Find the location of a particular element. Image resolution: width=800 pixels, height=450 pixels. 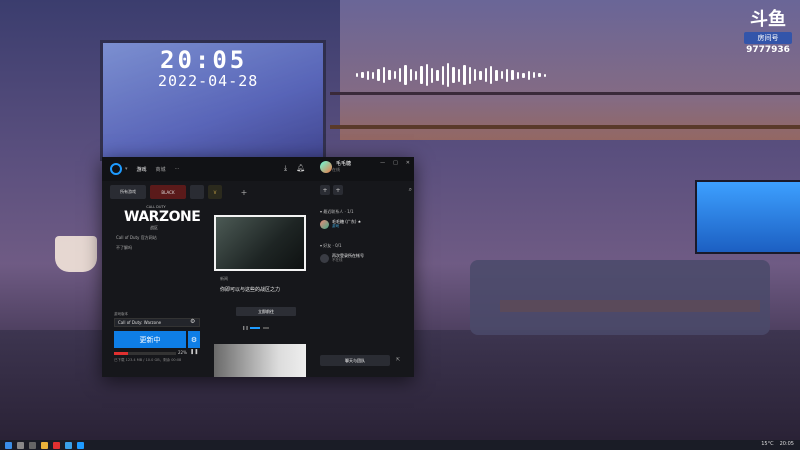

wallpaper-desk is located at coordinates (630, 306).